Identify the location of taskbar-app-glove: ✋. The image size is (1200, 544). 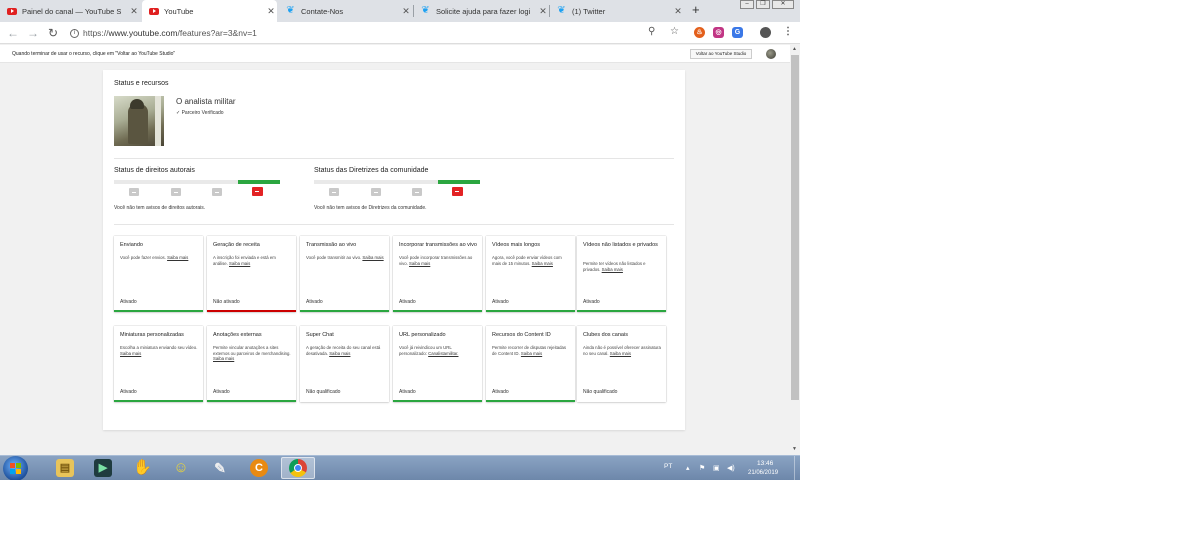
(142, 468).